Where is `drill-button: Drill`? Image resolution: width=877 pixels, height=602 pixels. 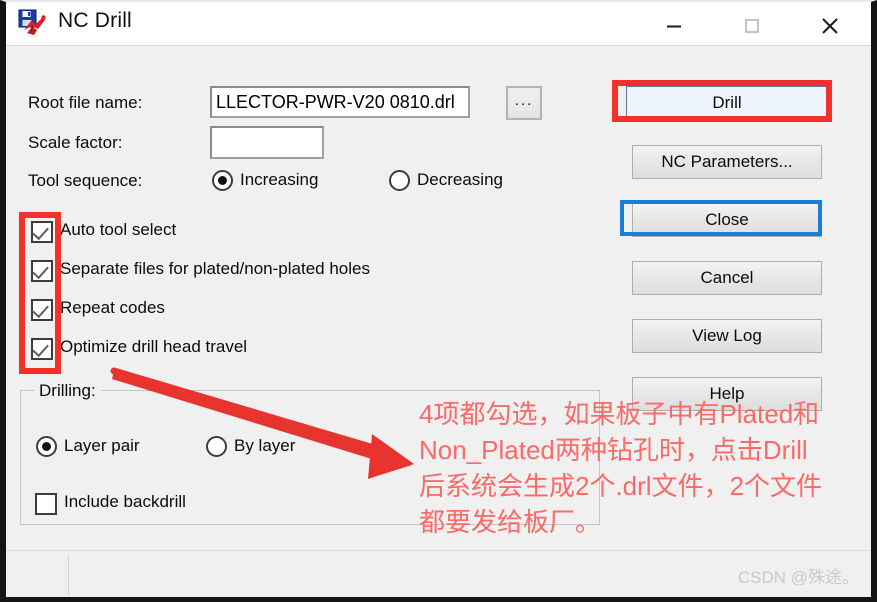 drill-button: Drill is located at coordinates (727, 103).